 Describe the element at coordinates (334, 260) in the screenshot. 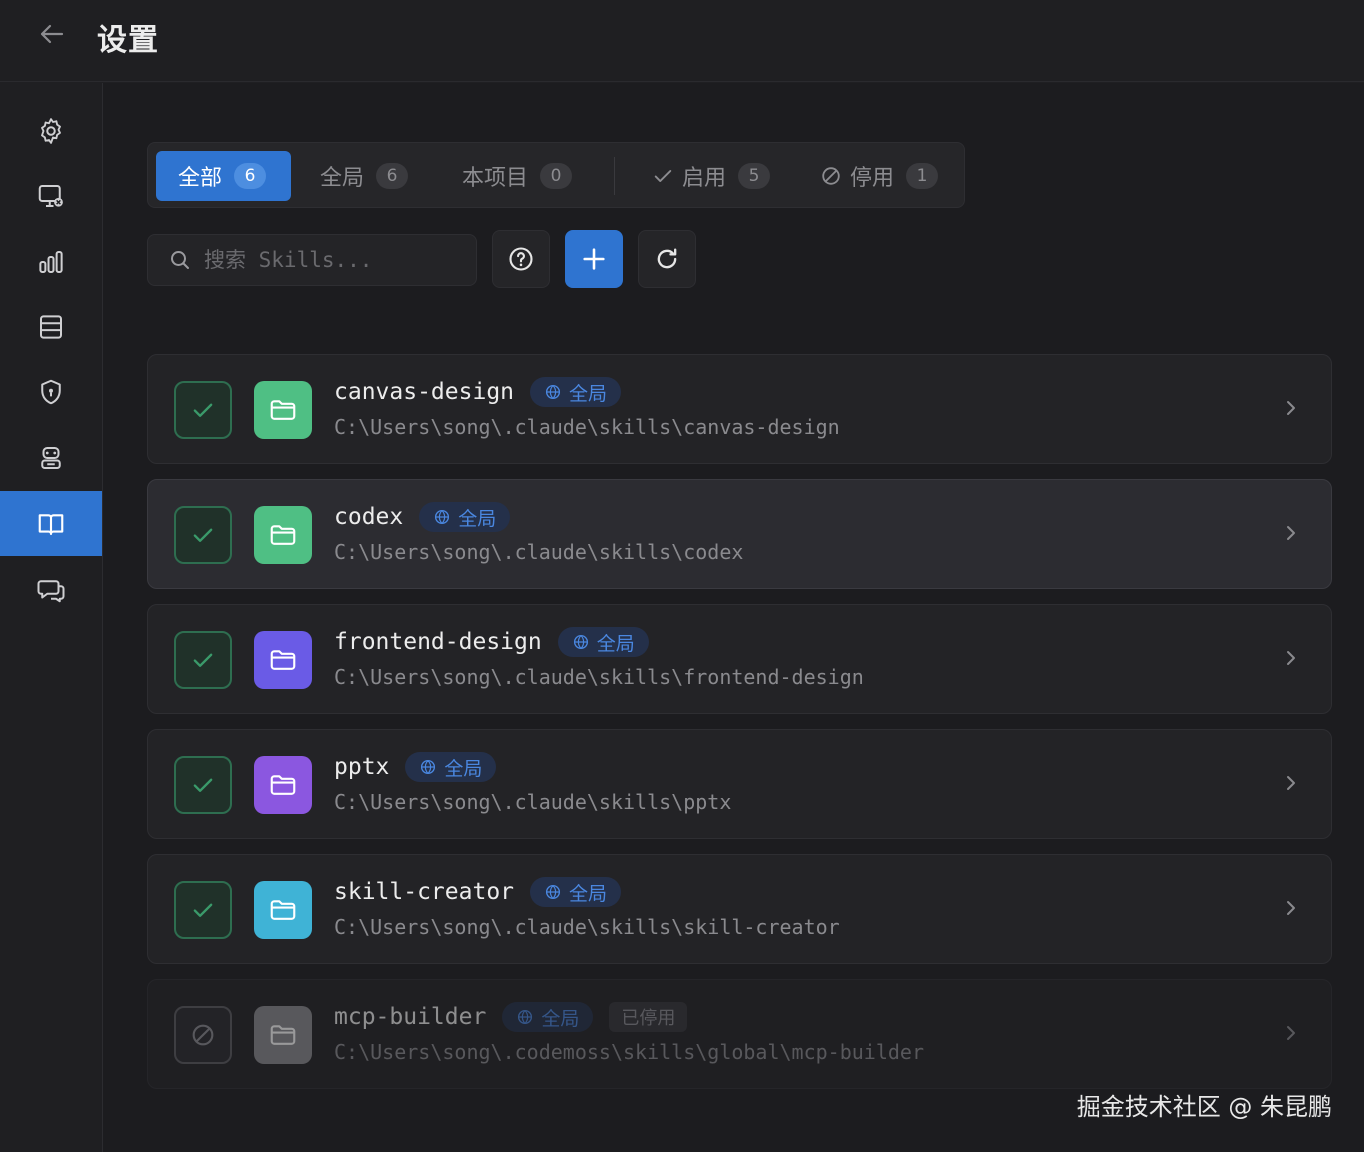

I see `search-input` at that location.